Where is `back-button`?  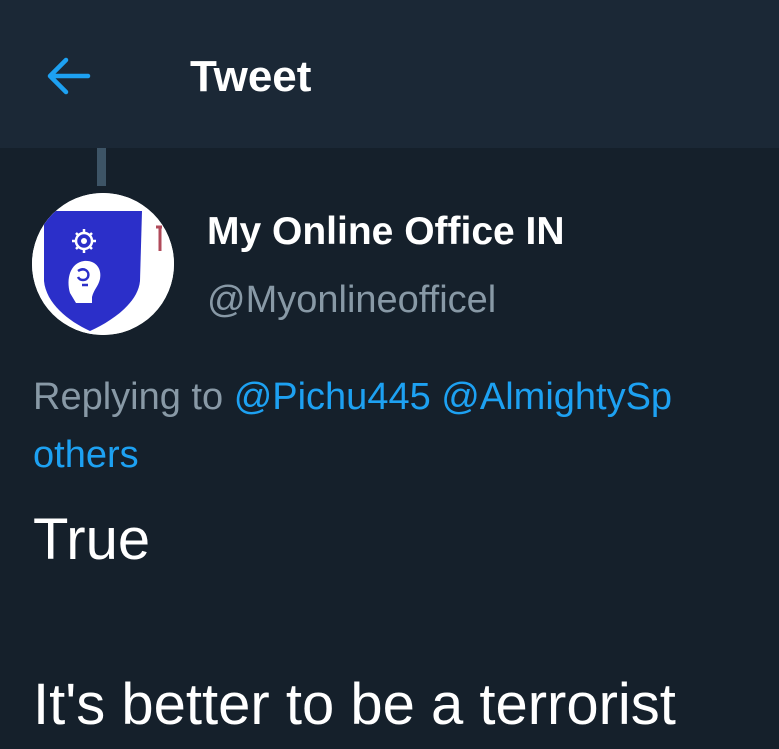 back-button is located at coordinates (68, 76).